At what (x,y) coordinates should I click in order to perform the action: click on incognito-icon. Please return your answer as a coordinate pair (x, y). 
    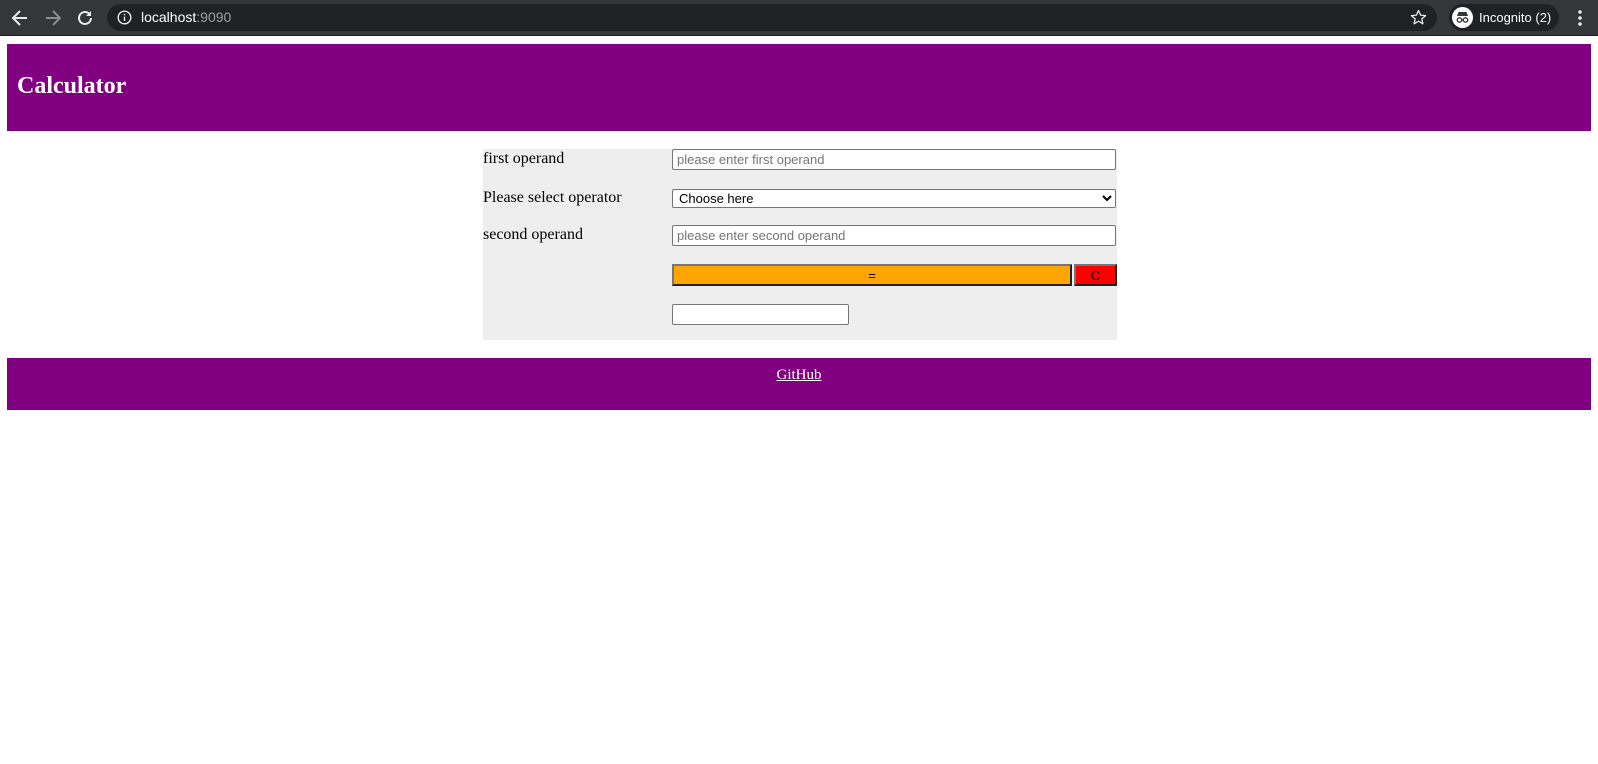
    Looking at the image, I should click on (1462, 17).